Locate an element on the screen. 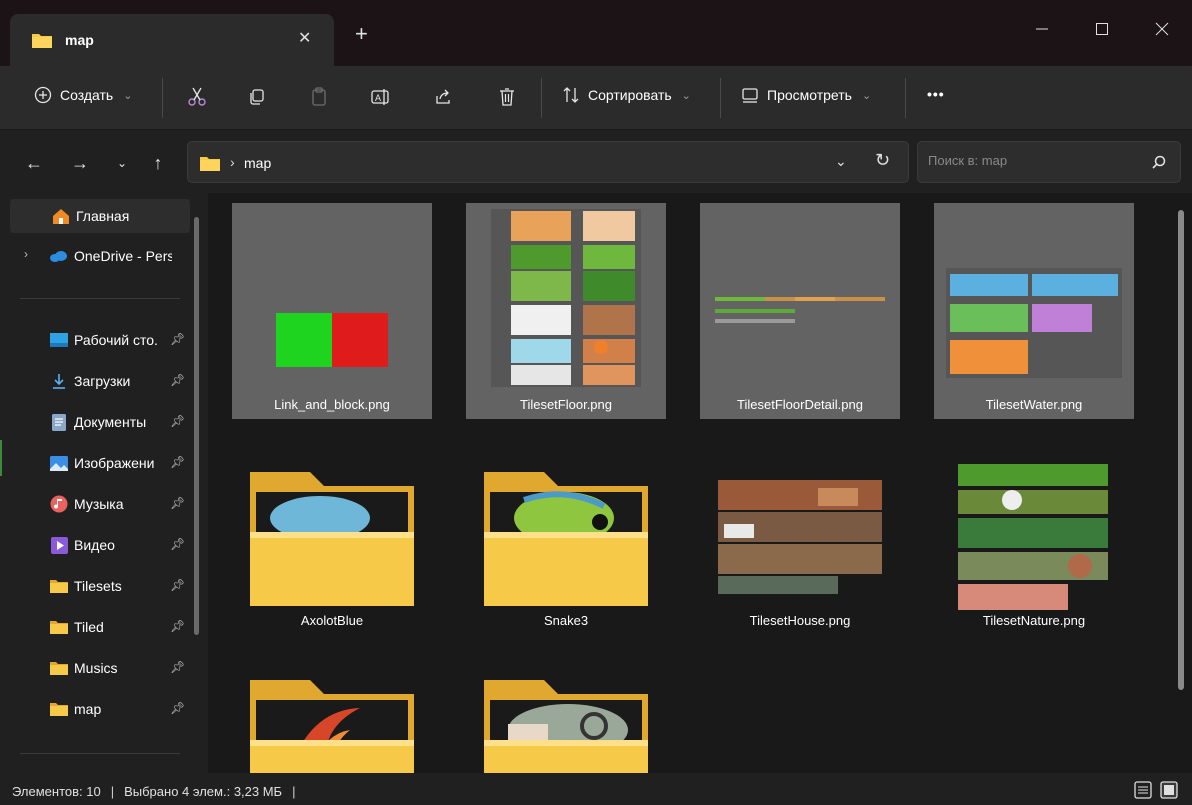 This screenshot has width=1192, height=805. view-button: Просмотреть ⌄ is located at coordinates (806, 95).